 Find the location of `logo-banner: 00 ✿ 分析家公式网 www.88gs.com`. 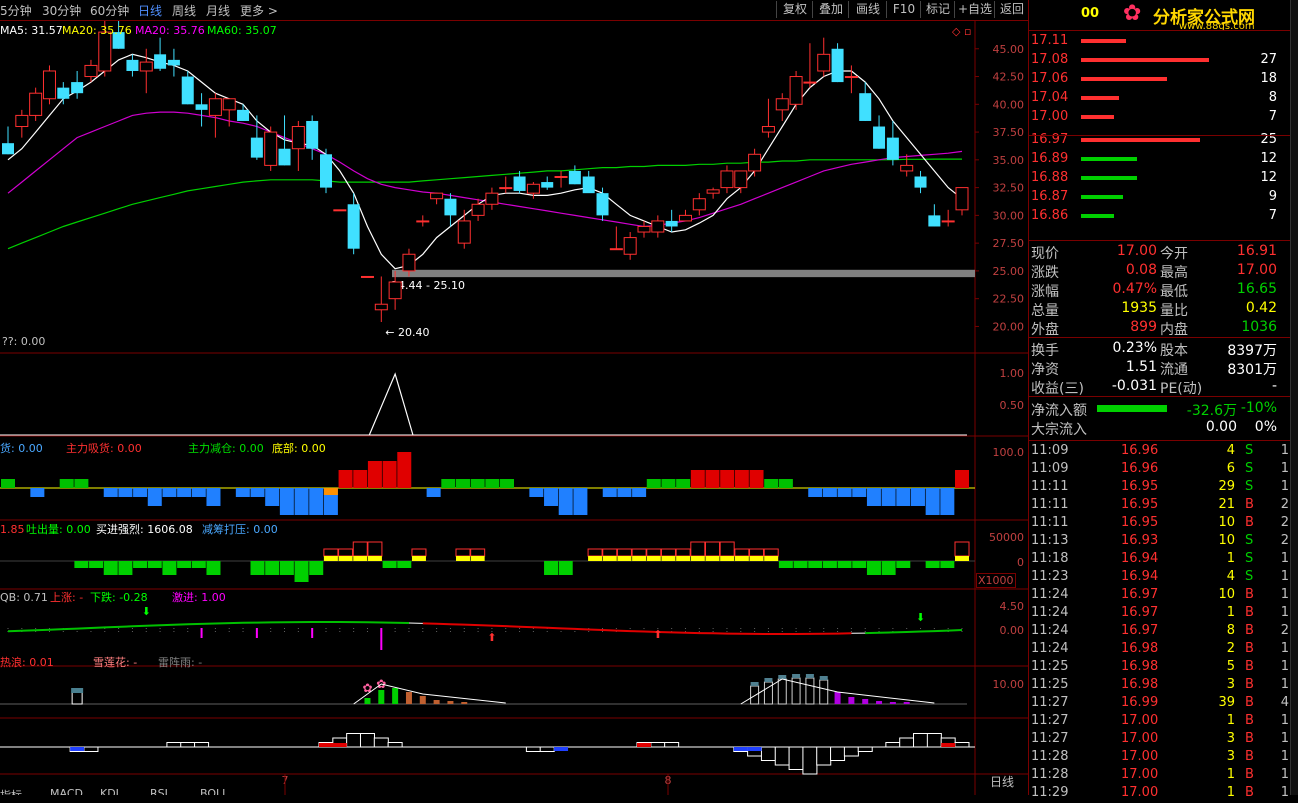

logo-banner: 00 ✿ 分析家公式网 www.88gs.com is located at coordinates (1160, 16).